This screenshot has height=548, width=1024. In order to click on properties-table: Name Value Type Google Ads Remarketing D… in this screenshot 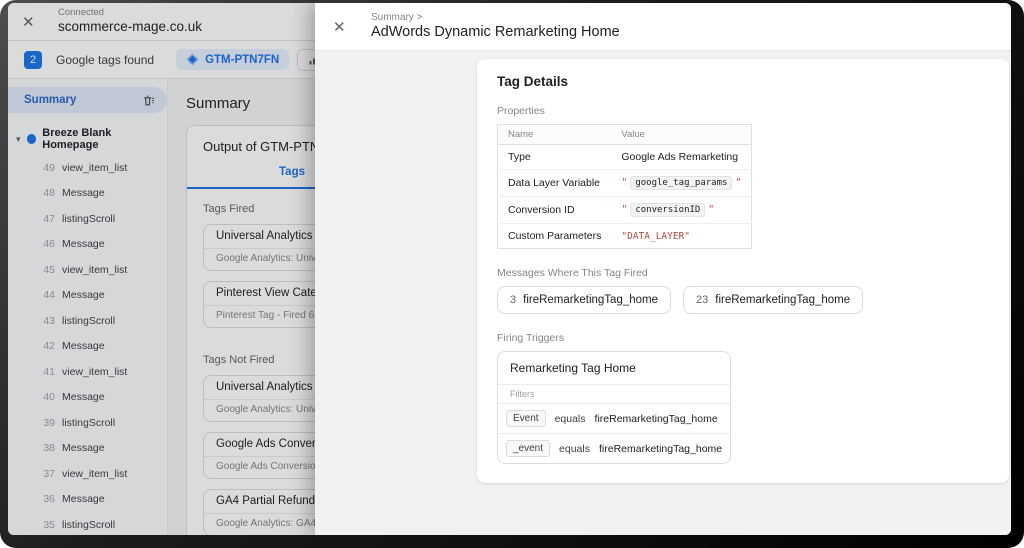, I will do `click(625, 186)`.